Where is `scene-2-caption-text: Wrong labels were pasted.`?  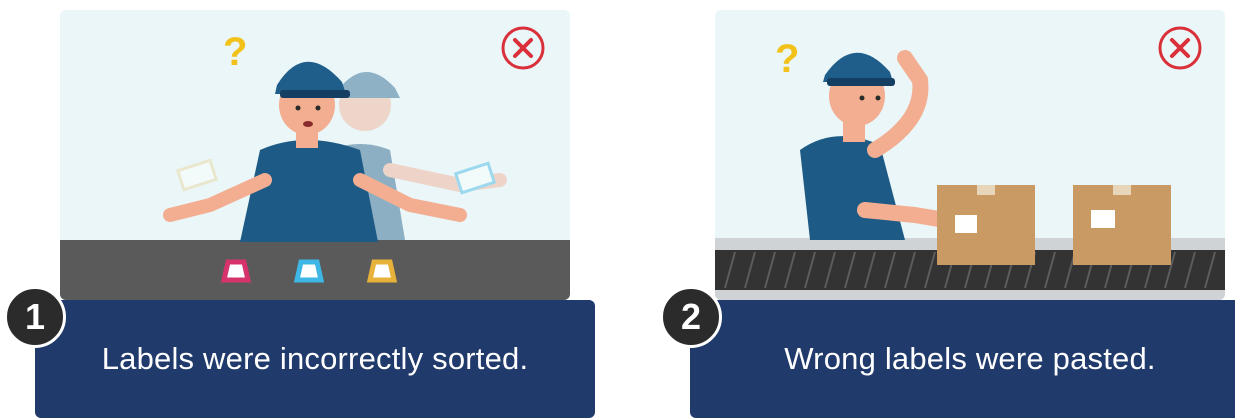
scene-2-caption-text: Wrong labels were pasted. is located at coordinates (970, 358).